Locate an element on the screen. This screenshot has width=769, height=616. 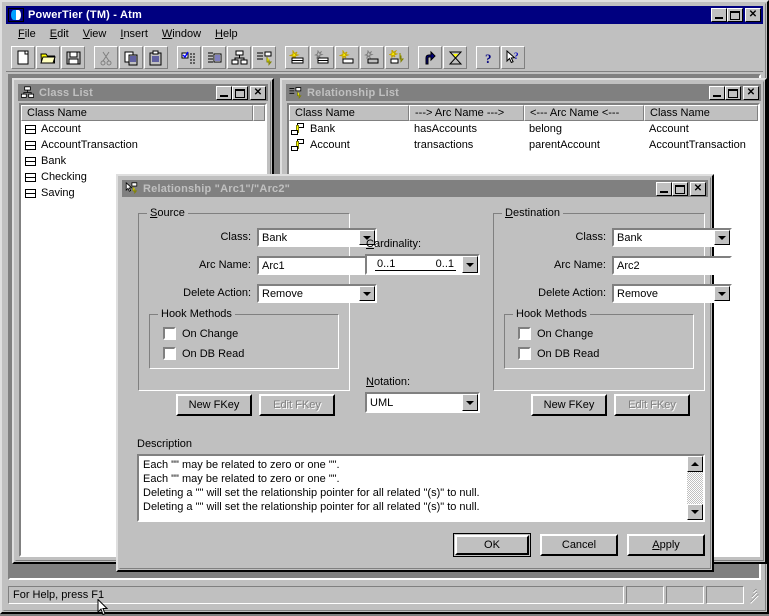
dialog-maximize-button is located at coordinates (680, 188).